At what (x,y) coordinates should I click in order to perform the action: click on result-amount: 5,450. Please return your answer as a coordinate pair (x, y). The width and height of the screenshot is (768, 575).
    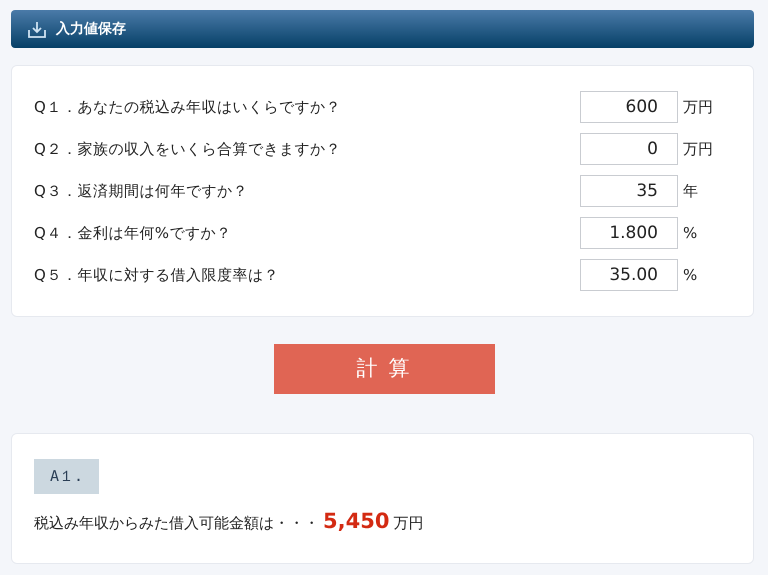
    Looking at the image, I should click on (356, 521).